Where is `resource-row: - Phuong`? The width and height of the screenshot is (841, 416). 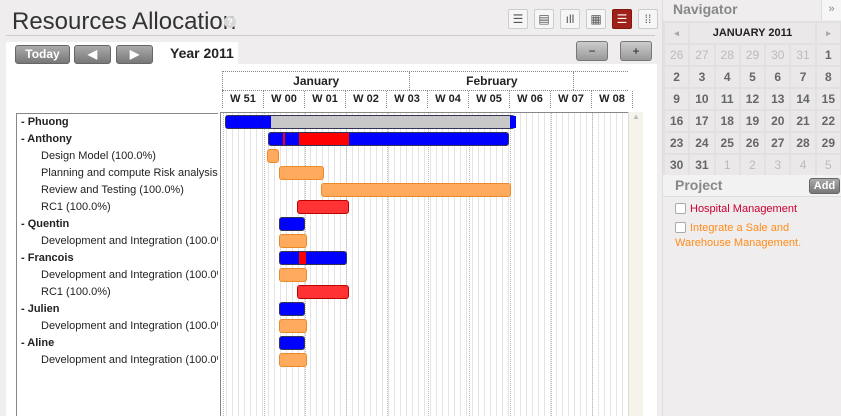 resource-row: - Phuong is located at coordinates (117, 122).